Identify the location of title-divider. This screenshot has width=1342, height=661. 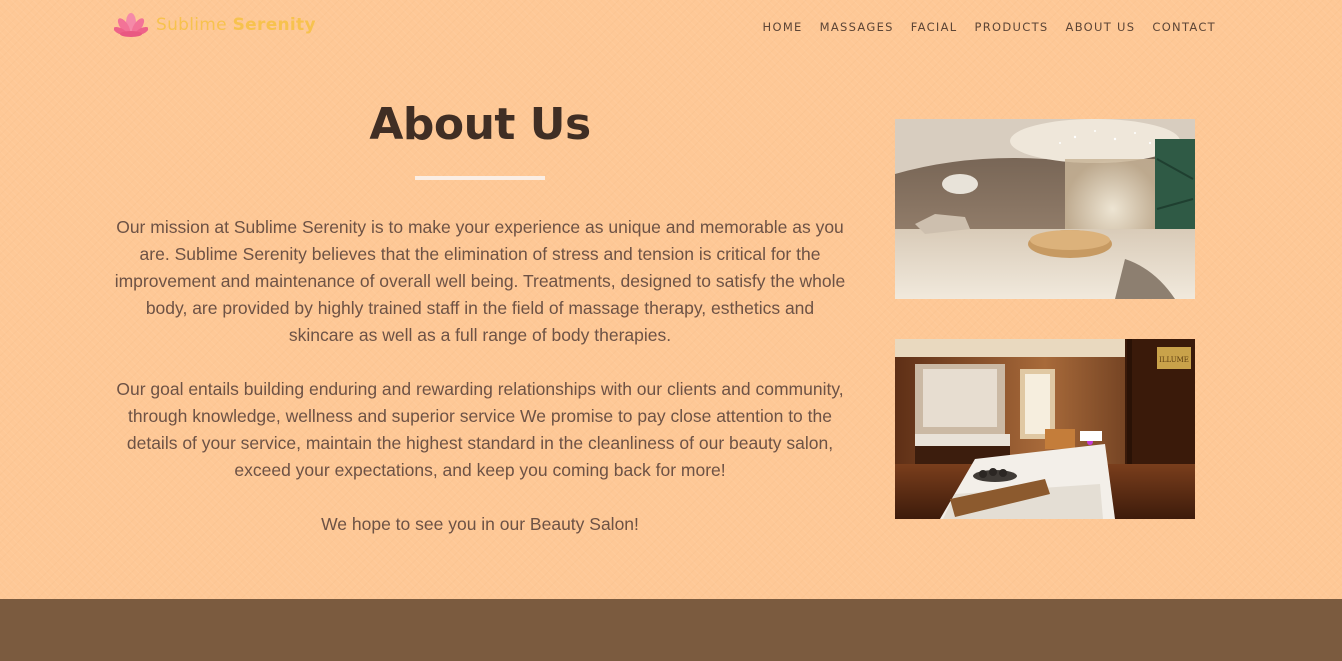
(480, 178).